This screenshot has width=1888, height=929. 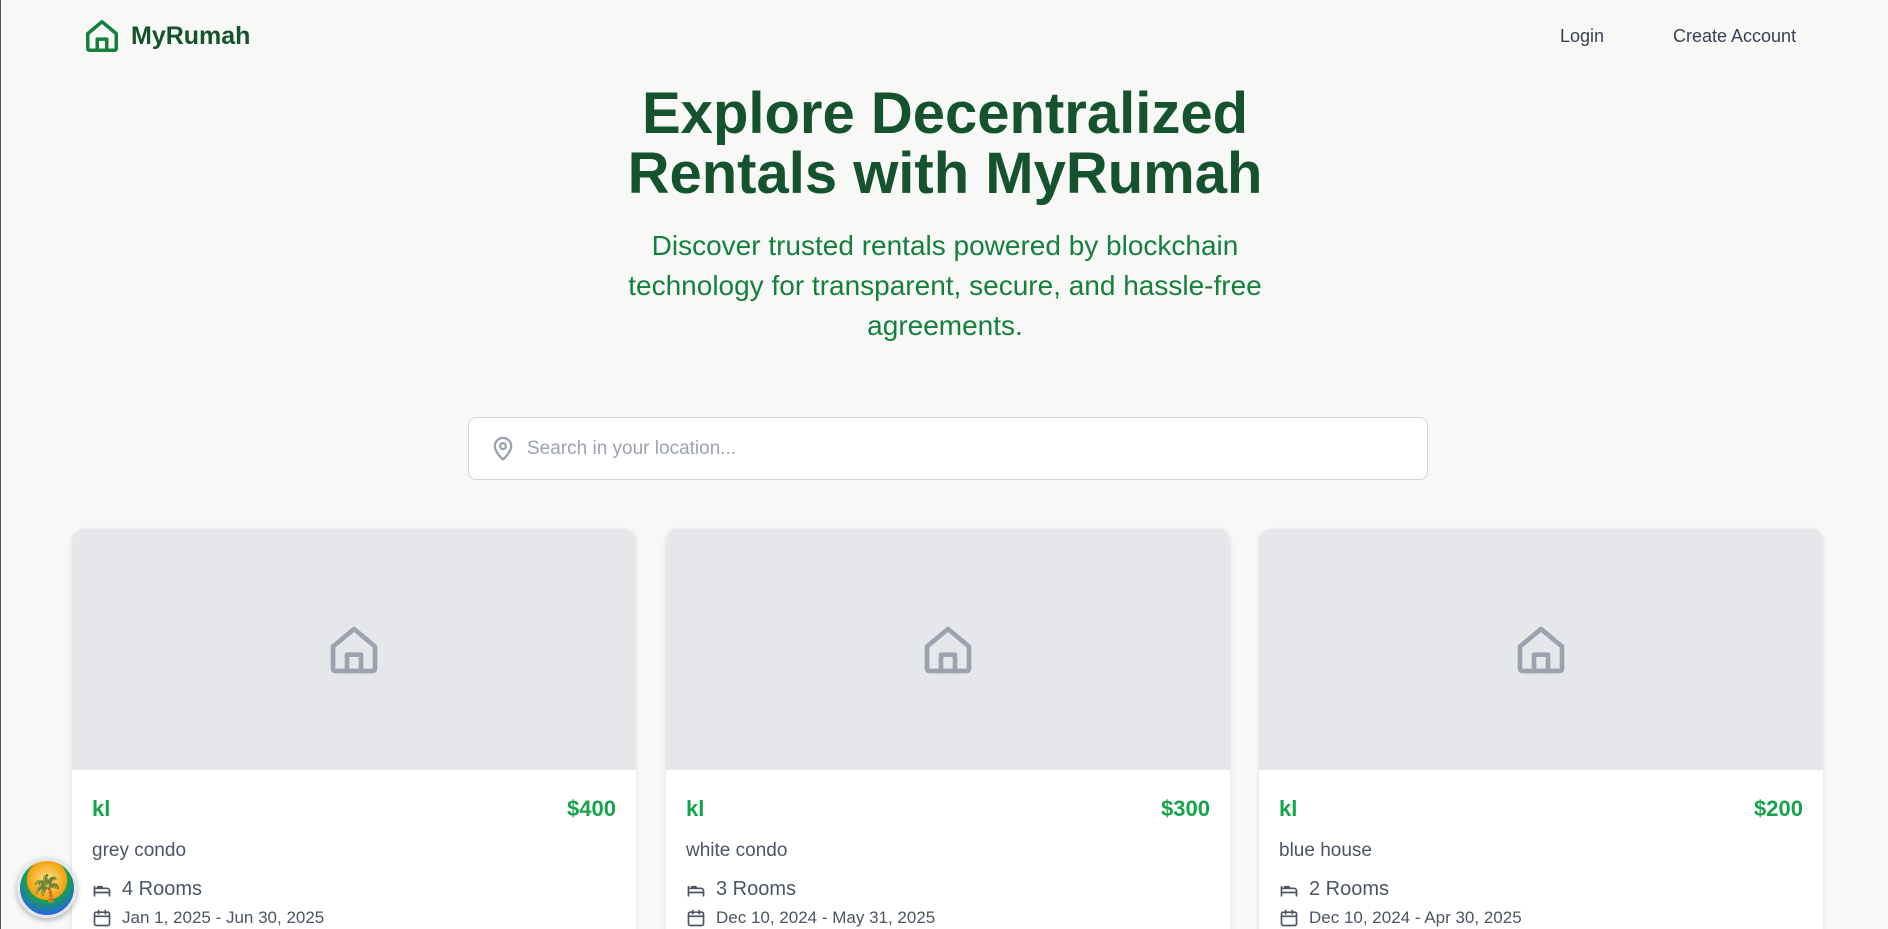 I want to click on map-pin-icon, so click(x=503, y=448).